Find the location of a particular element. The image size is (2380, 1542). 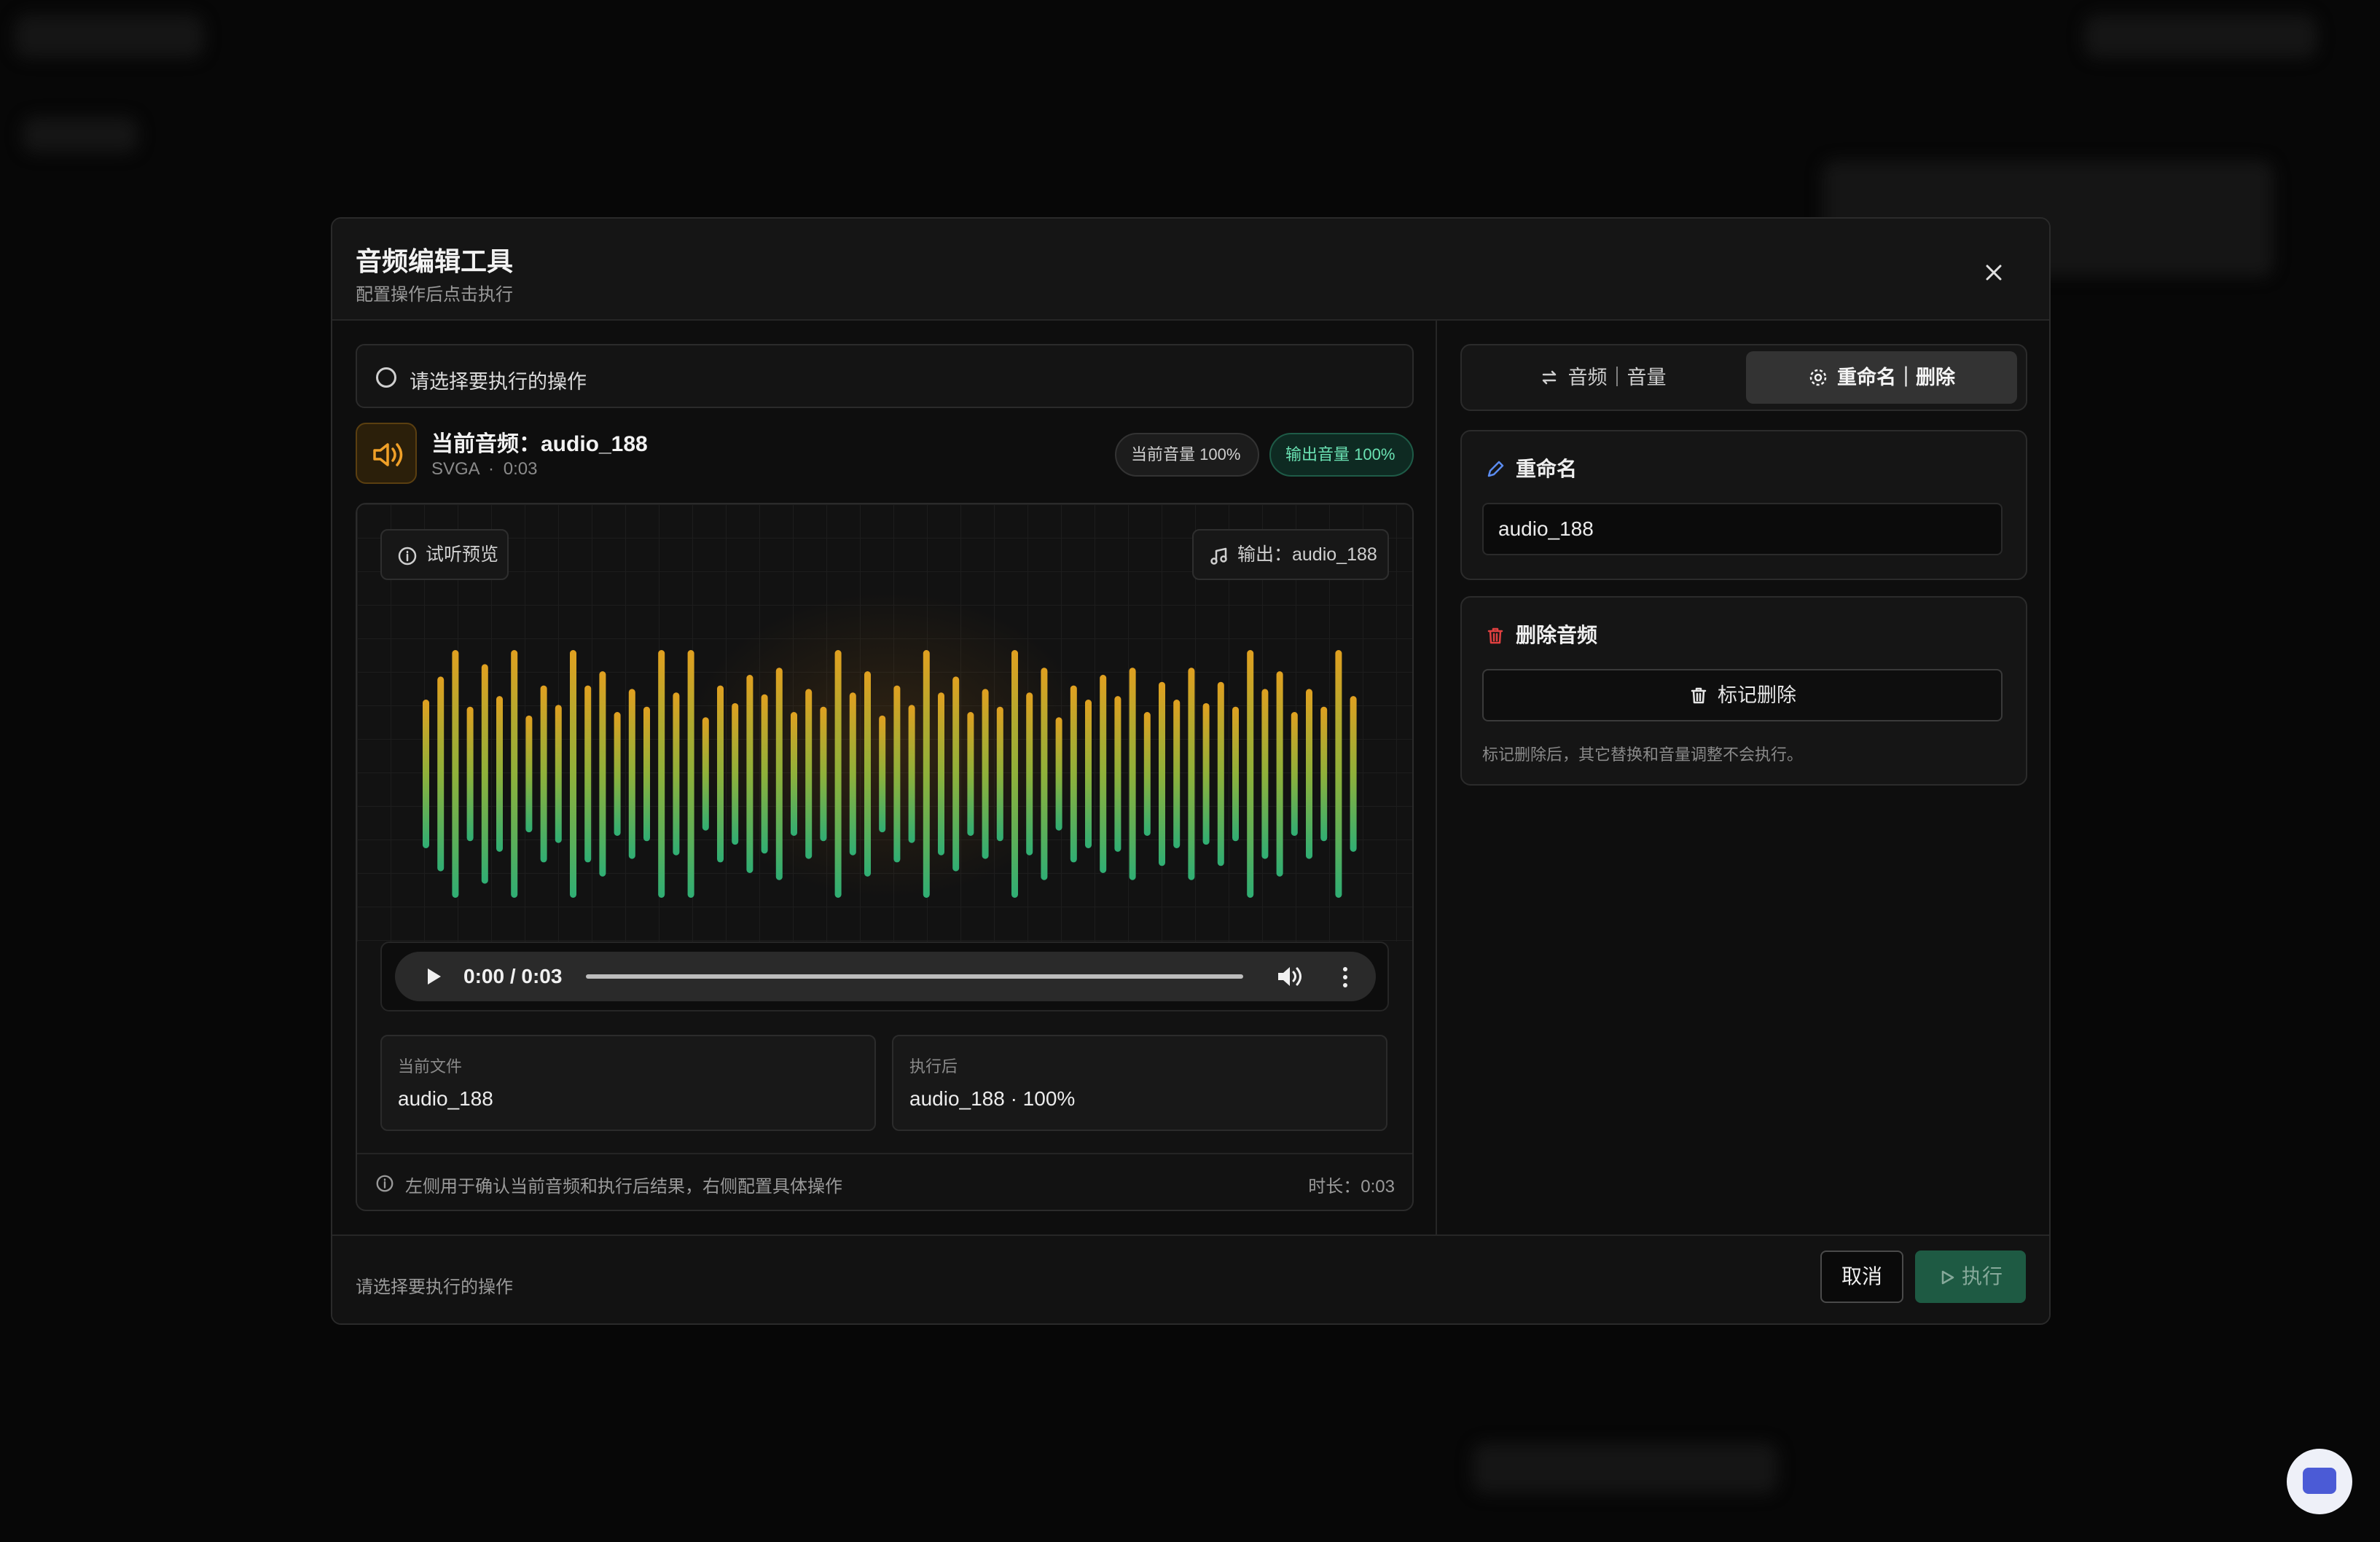

output-volume-pill: 输出音量 100% is located at coordinates (1341, 455).